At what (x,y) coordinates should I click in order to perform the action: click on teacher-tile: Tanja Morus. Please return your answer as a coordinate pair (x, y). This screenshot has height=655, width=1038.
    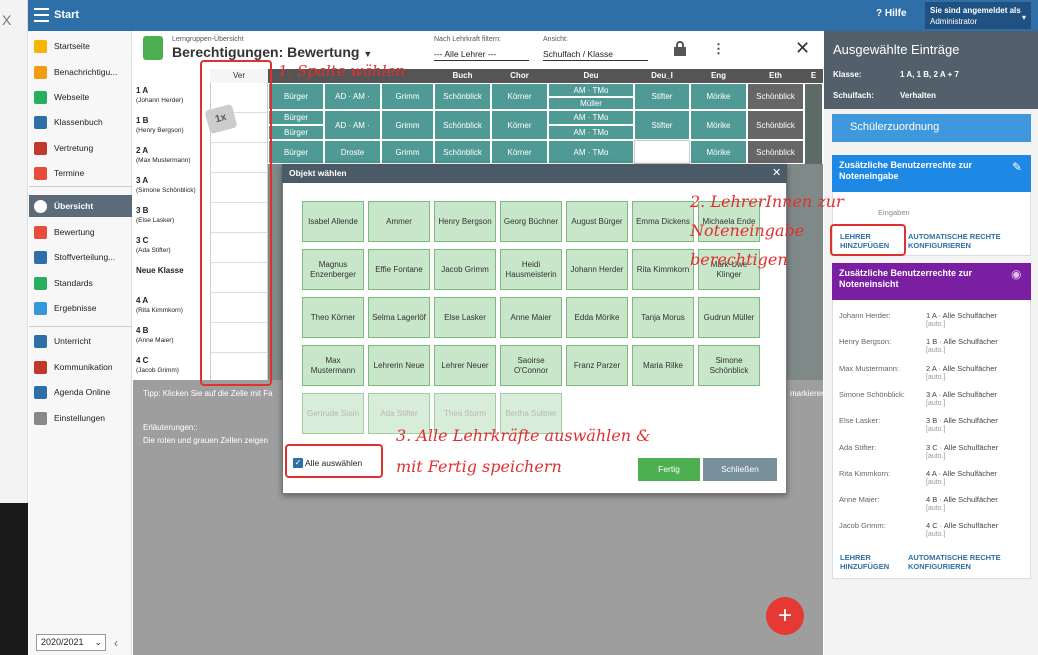
    Looking at the image, I should click on (663, 317).